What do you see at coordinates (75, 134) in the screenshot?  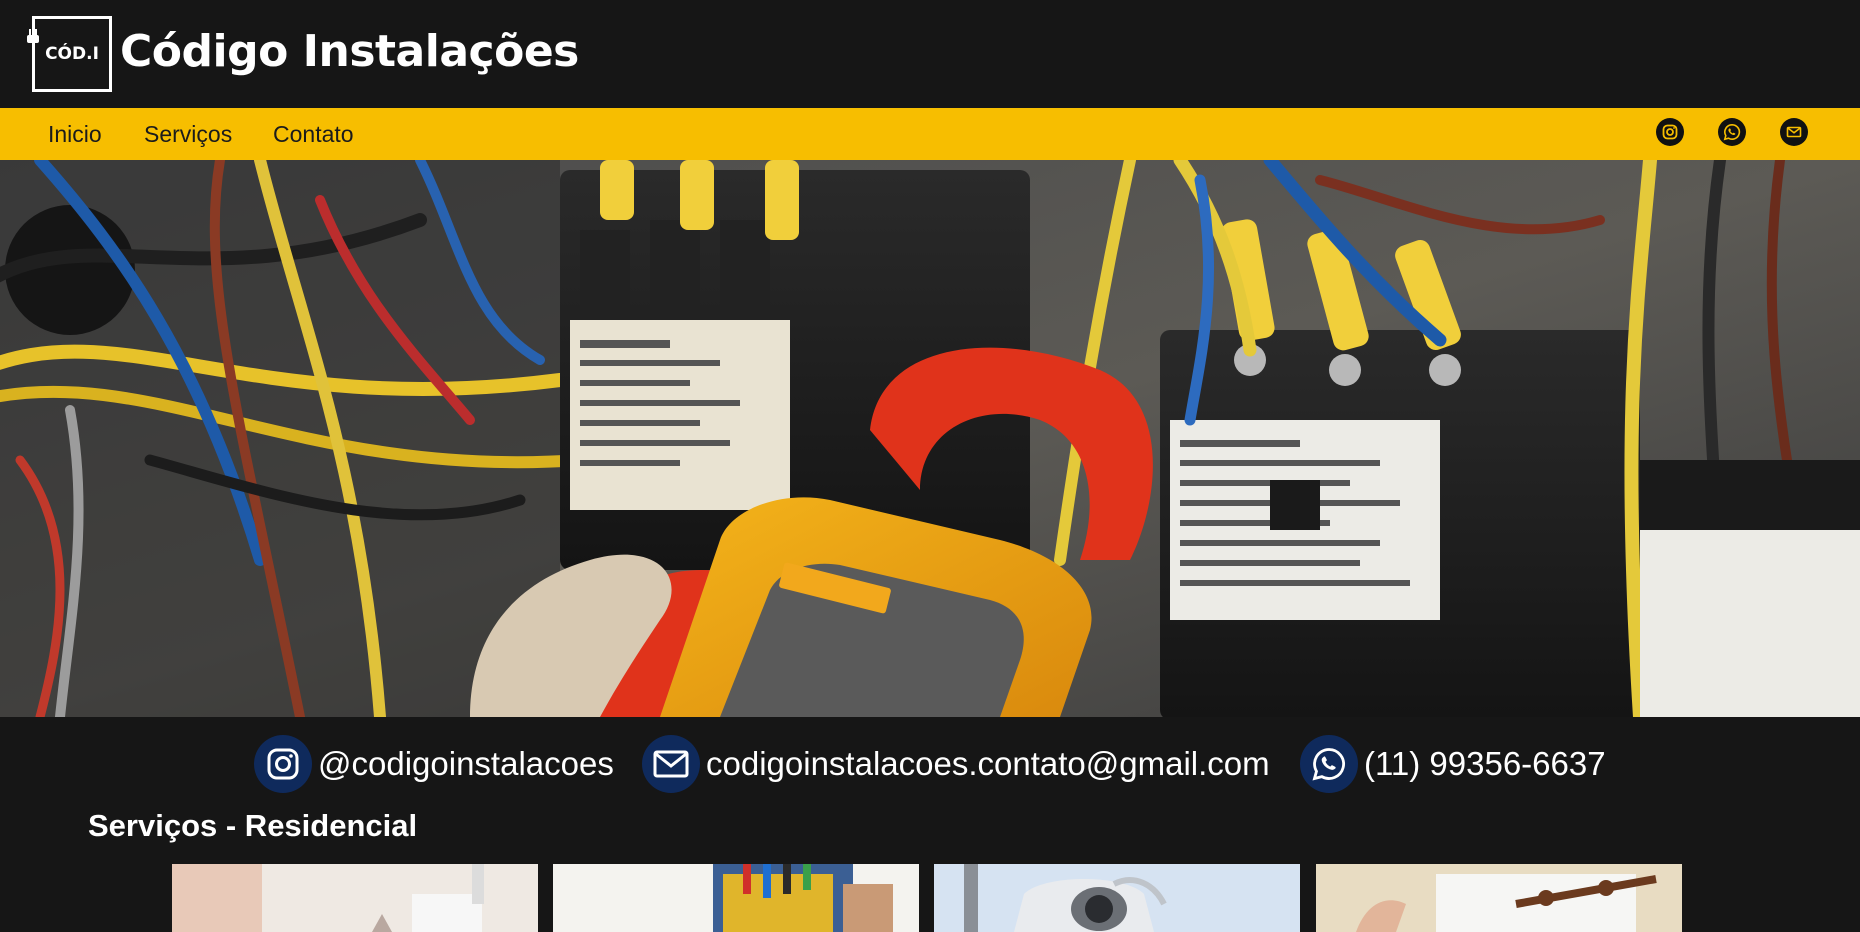 I see `nav-link-inicio: Inicio` at bounding box center [75, 134].